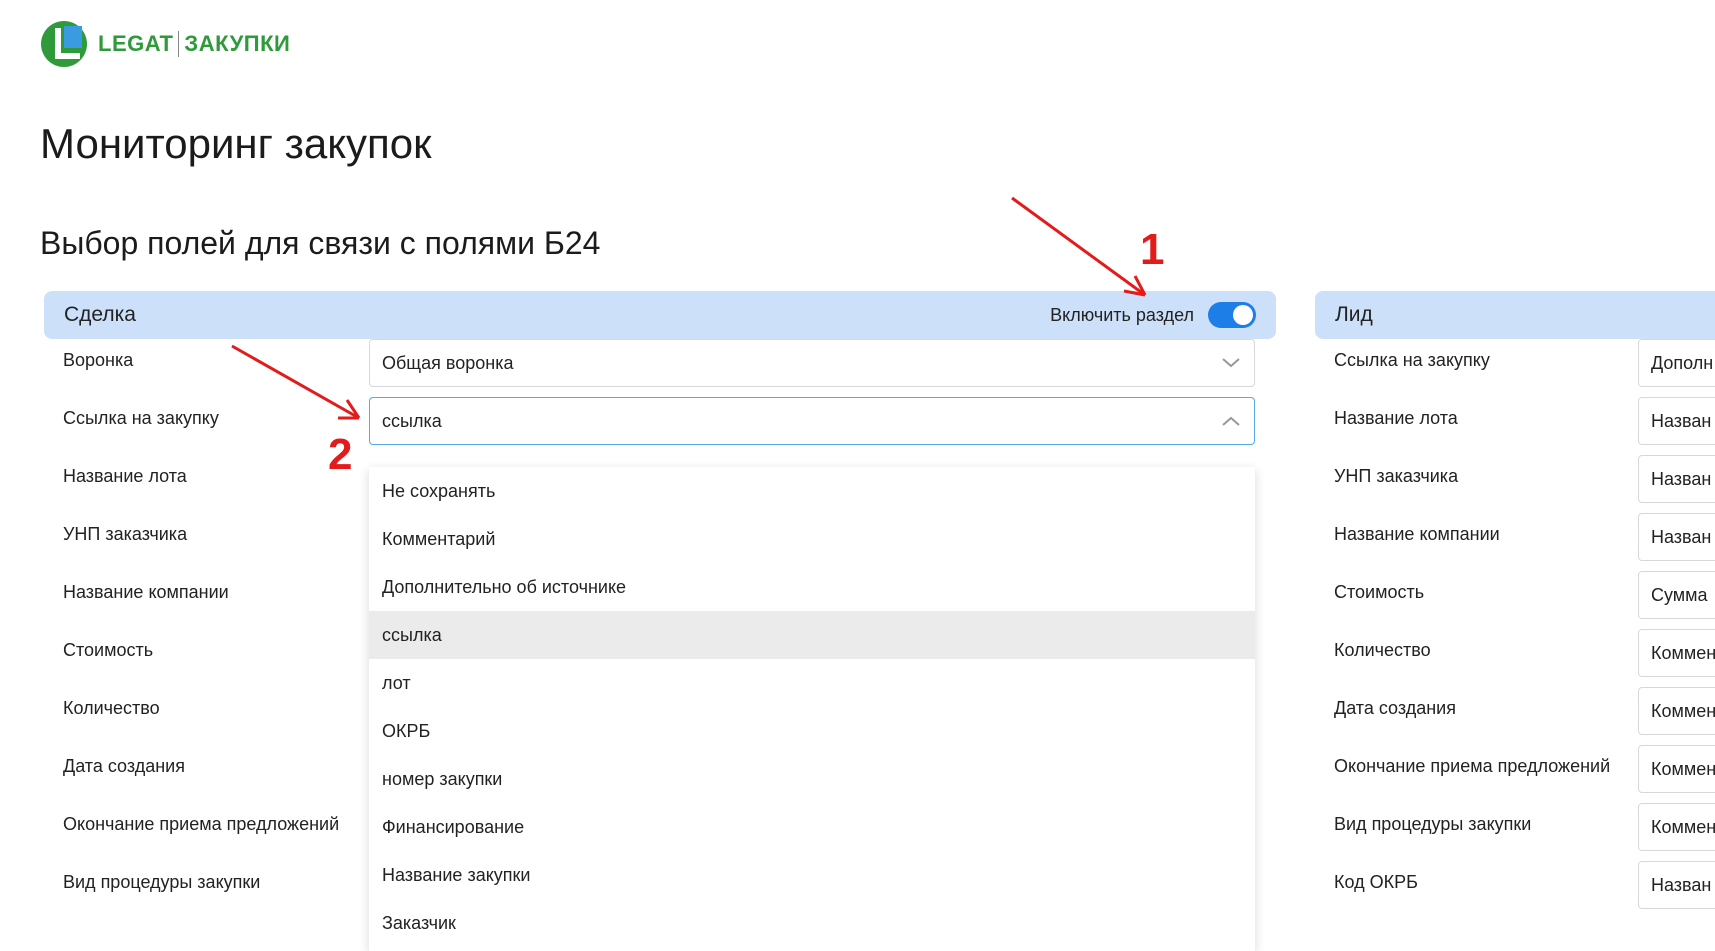 The width and height of the screenshot is (1715, 951). I want to click on lead-select-lot-name: Назван, so click(1676, 421).